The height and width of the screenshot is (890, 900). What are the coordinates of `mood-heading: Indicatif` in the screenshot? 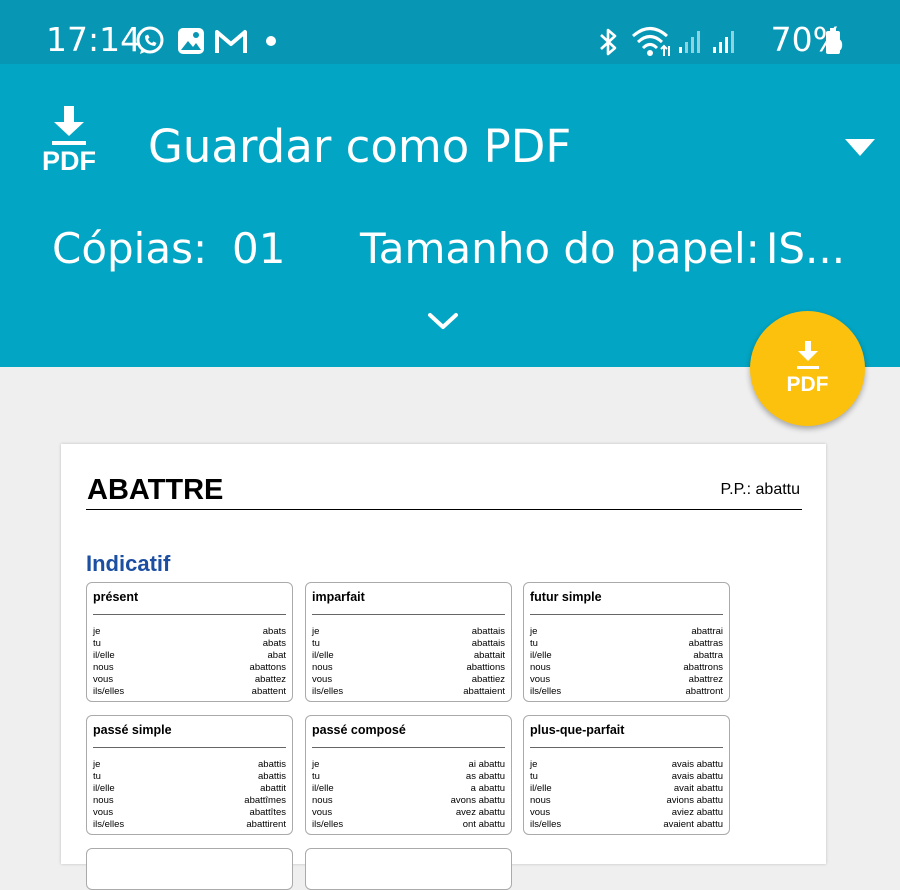 It's located at (128, 563).